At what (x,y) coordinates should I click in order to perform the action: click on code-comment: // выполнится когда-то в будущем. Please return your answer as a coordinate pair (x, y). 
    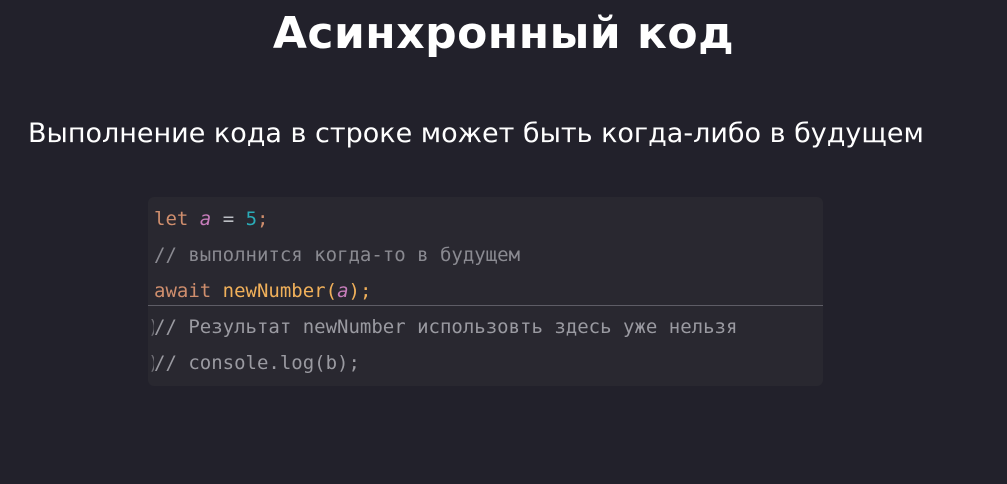
    Looking at the image, I should click on (337, 255).